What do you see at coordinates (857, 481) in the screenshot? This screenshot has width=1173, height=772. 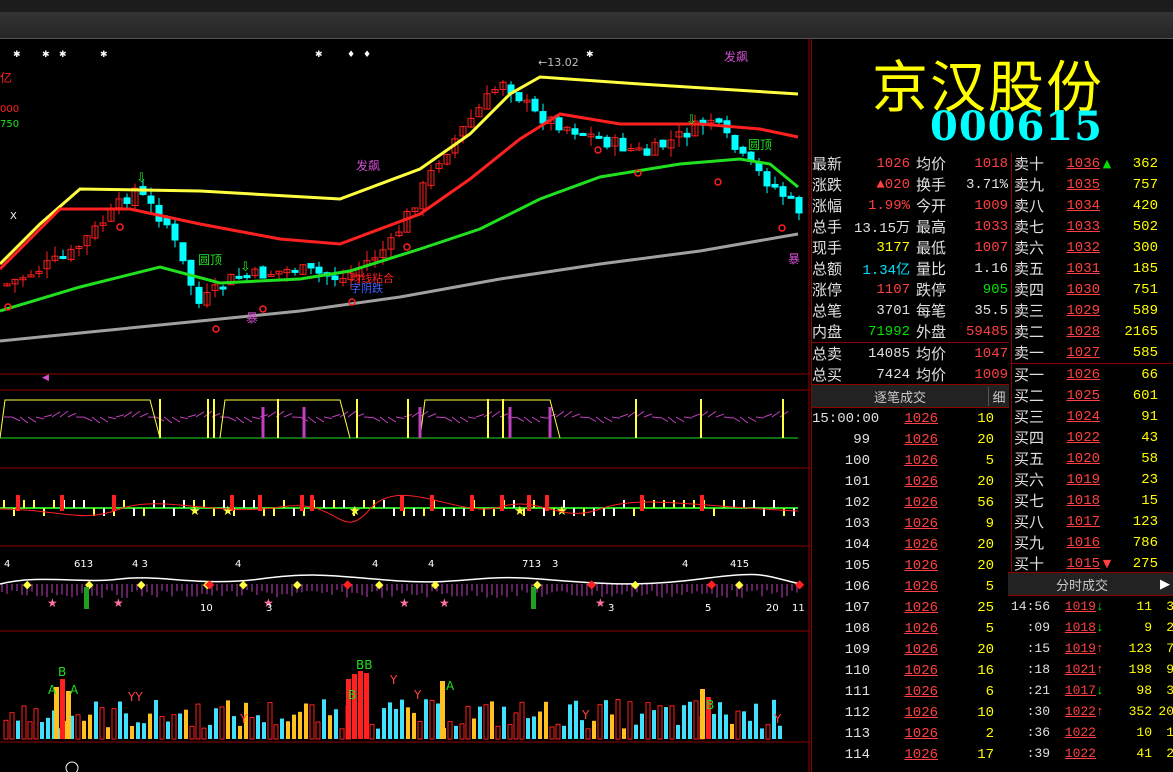 I see `tick-time: 101` at bounding box center [857, 481].